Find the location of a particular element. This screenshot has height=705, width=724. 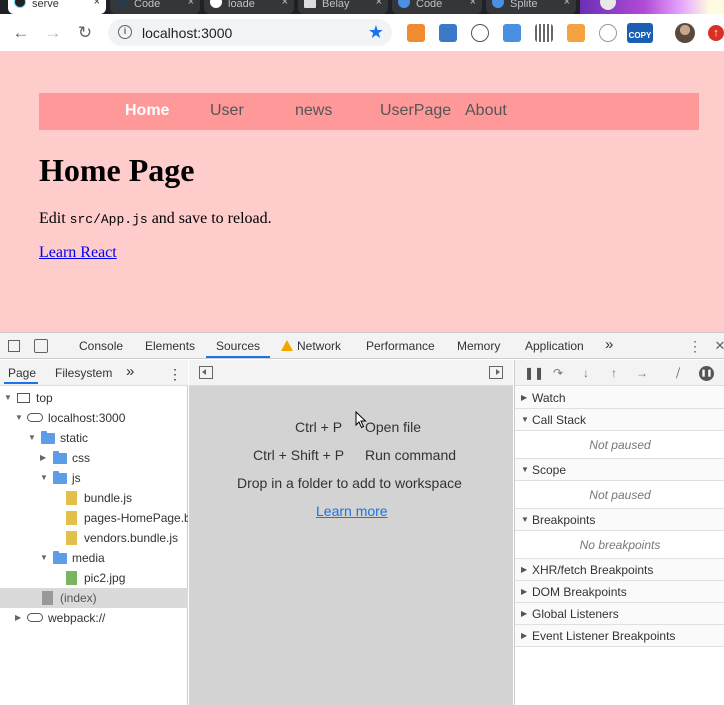

save-extension-icon is located at coordinates (448, 33).